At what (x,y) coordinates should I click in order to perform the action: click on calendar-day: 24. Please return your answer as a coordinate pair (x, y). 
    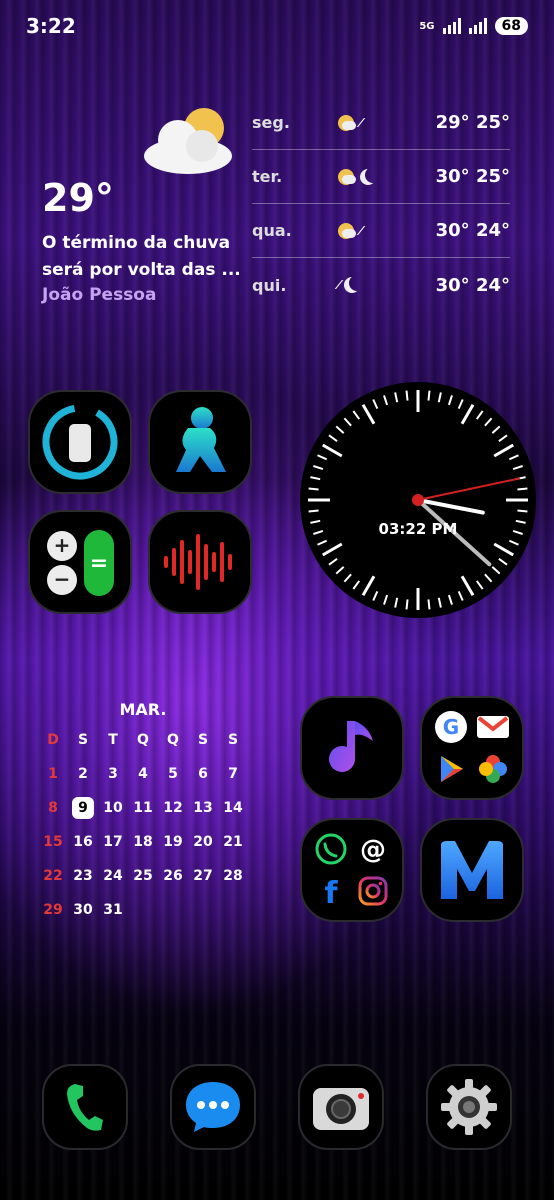
    Looking at the image, I should click on (113, 876).